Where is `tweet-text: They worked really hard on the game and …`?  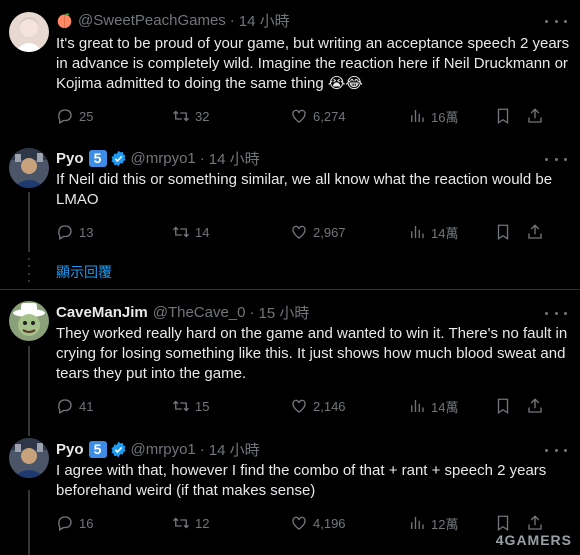
tweet-text: They worked really hard on the game and … is located at coordinates (312, 353).